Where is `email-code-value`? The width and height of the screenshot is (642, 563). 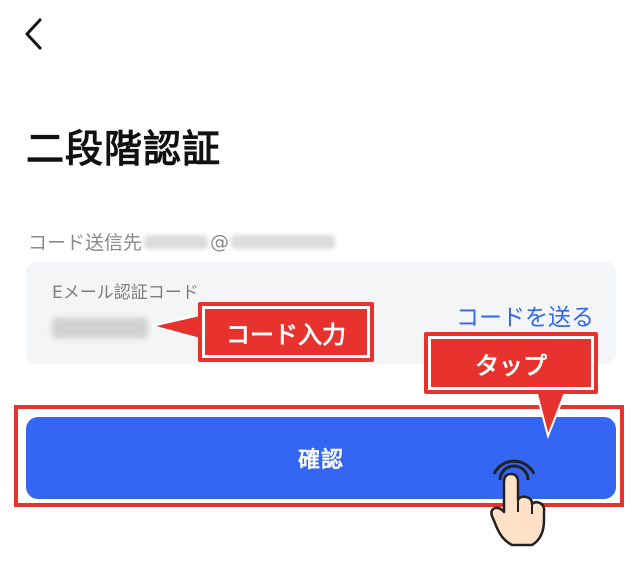
email-code-value is located at coordinates (100, 328).